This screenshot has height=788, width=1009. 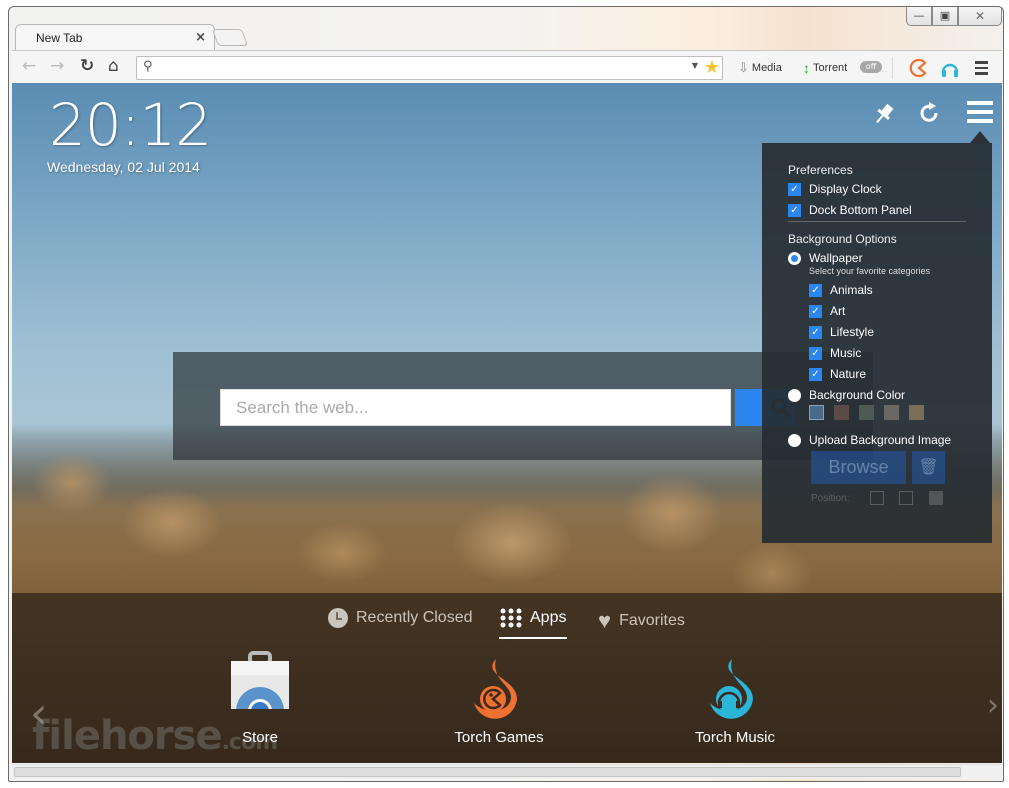 I want to click on settings-menu-icon, so click(x=980, y=112).